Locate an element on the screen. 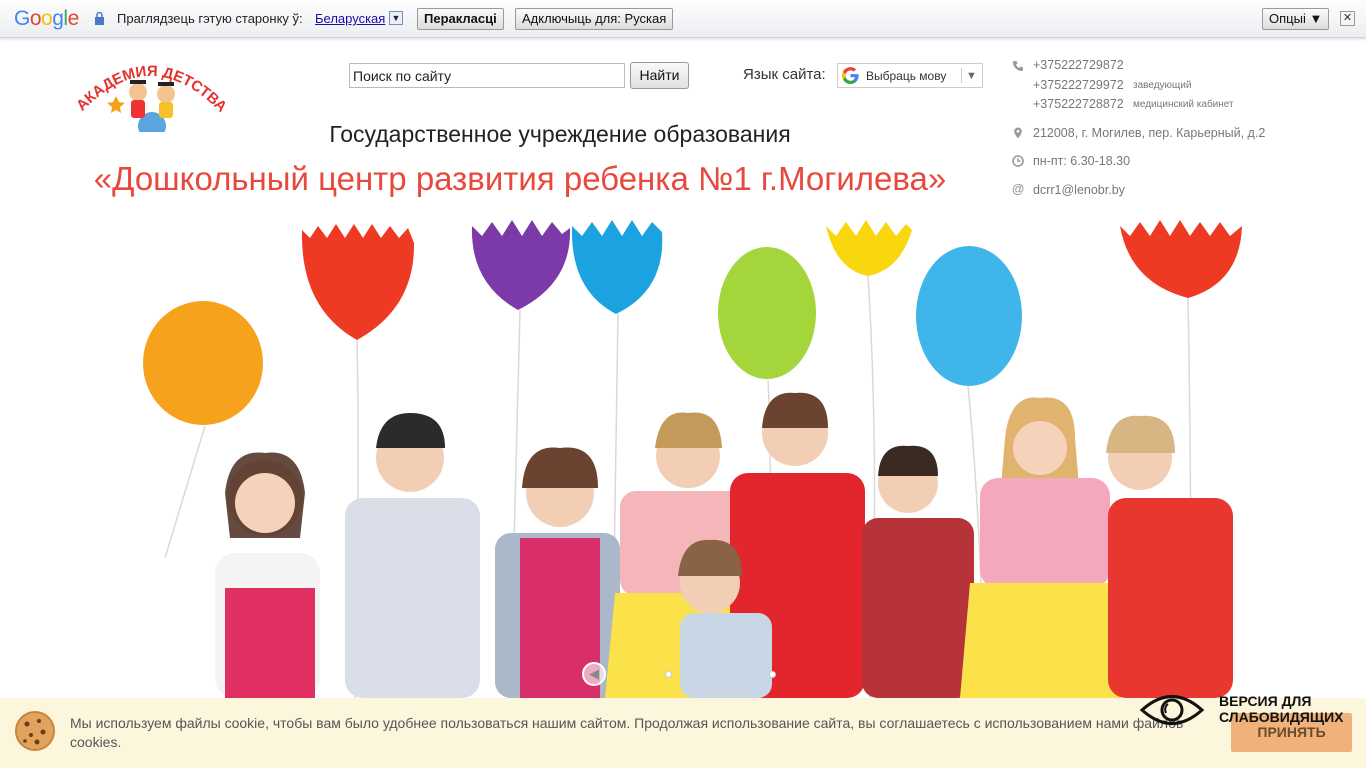 Image resolution: width=1366 pixels, height=768 pixels. divider is located at coordinates (961, 75).